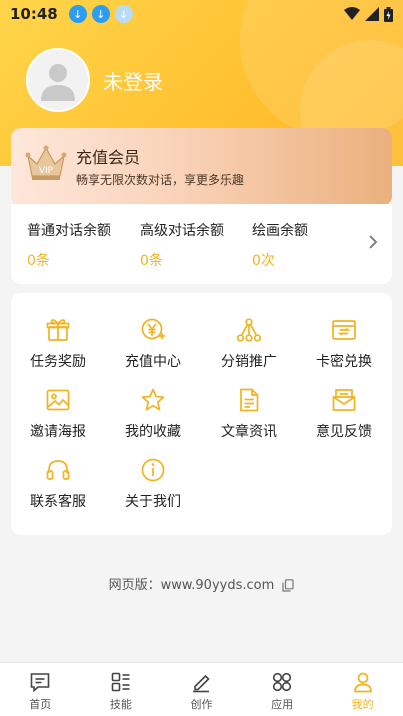 The height and width of the screenshot is (716, 403). What do you see at coordinates (280, 231) in the screenshot?
I see `quota-label: 绘画余额` at bounding box center [280, 231].